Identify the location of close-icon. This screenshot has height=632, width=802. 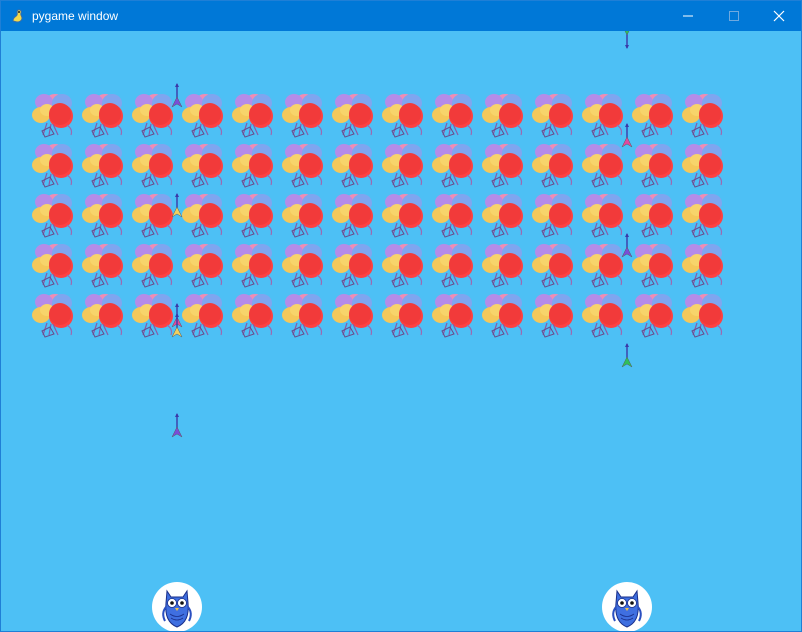
(779, 16).